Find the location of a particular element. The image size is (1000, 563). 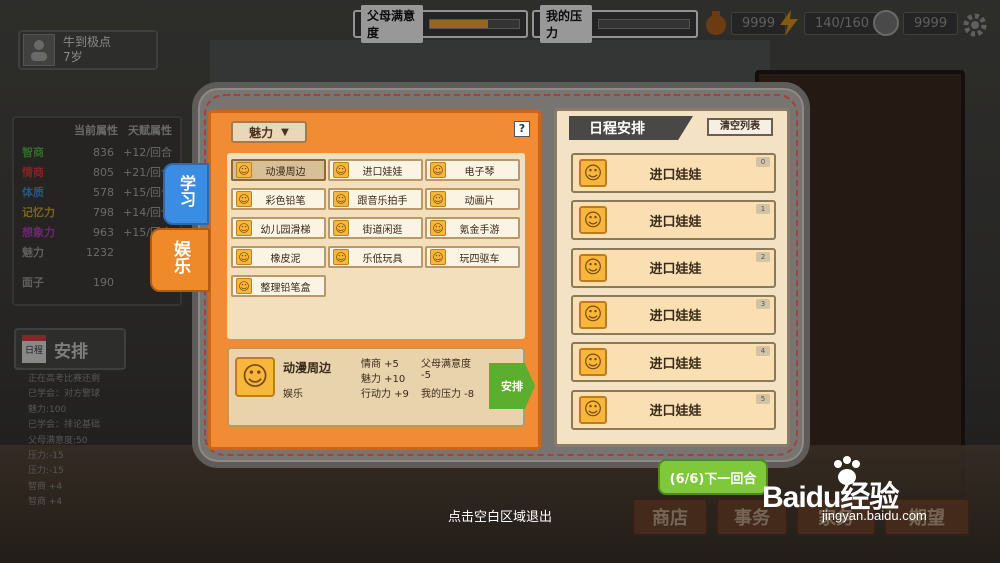

attribute-filter-dropdown: 魅力 ▼ is located at coordinates (269, 132).